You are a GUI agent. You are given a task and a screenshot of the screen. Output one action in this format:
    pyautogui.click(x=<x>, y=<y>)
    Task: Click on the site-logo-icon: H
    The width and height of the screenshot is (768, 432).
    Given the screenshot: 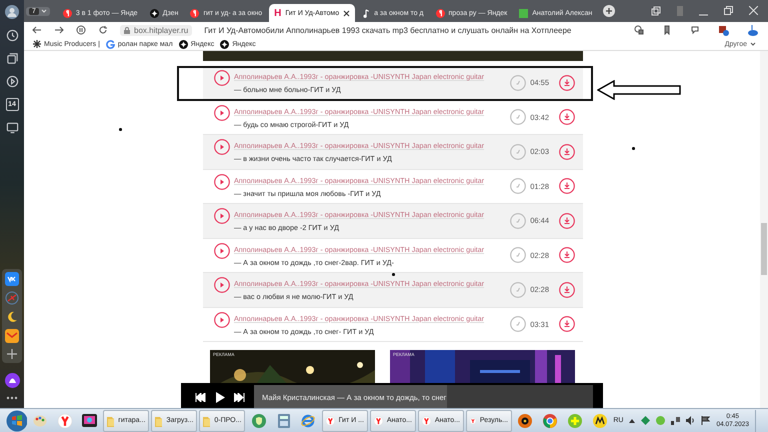 What is the action you would take?
    pyautogui.click(x=278, y=13)
    